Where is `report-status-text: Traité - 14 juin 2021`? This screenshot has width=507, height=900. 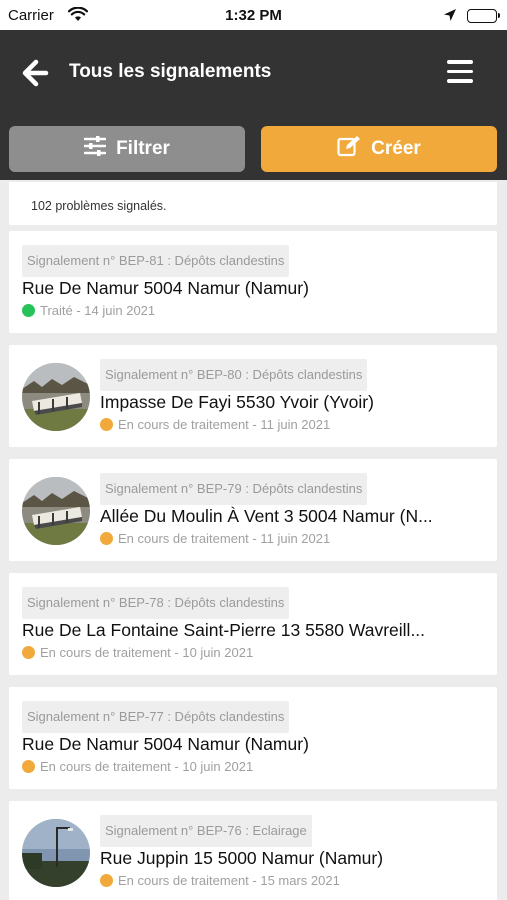
report-status-text: Traité - 14 juin 2021 is located at coordinates (98, 310).